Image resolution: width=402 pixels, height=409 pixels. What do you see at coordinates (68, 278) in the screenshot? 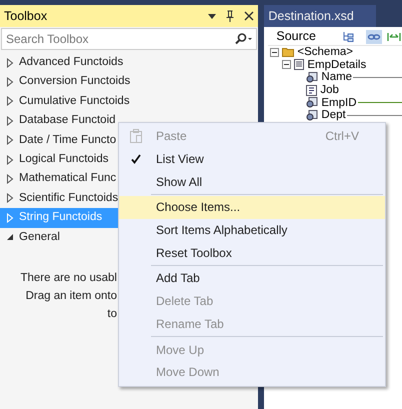
I see `empty-message-line: There are no usabl` at bounding box center [68, 278].